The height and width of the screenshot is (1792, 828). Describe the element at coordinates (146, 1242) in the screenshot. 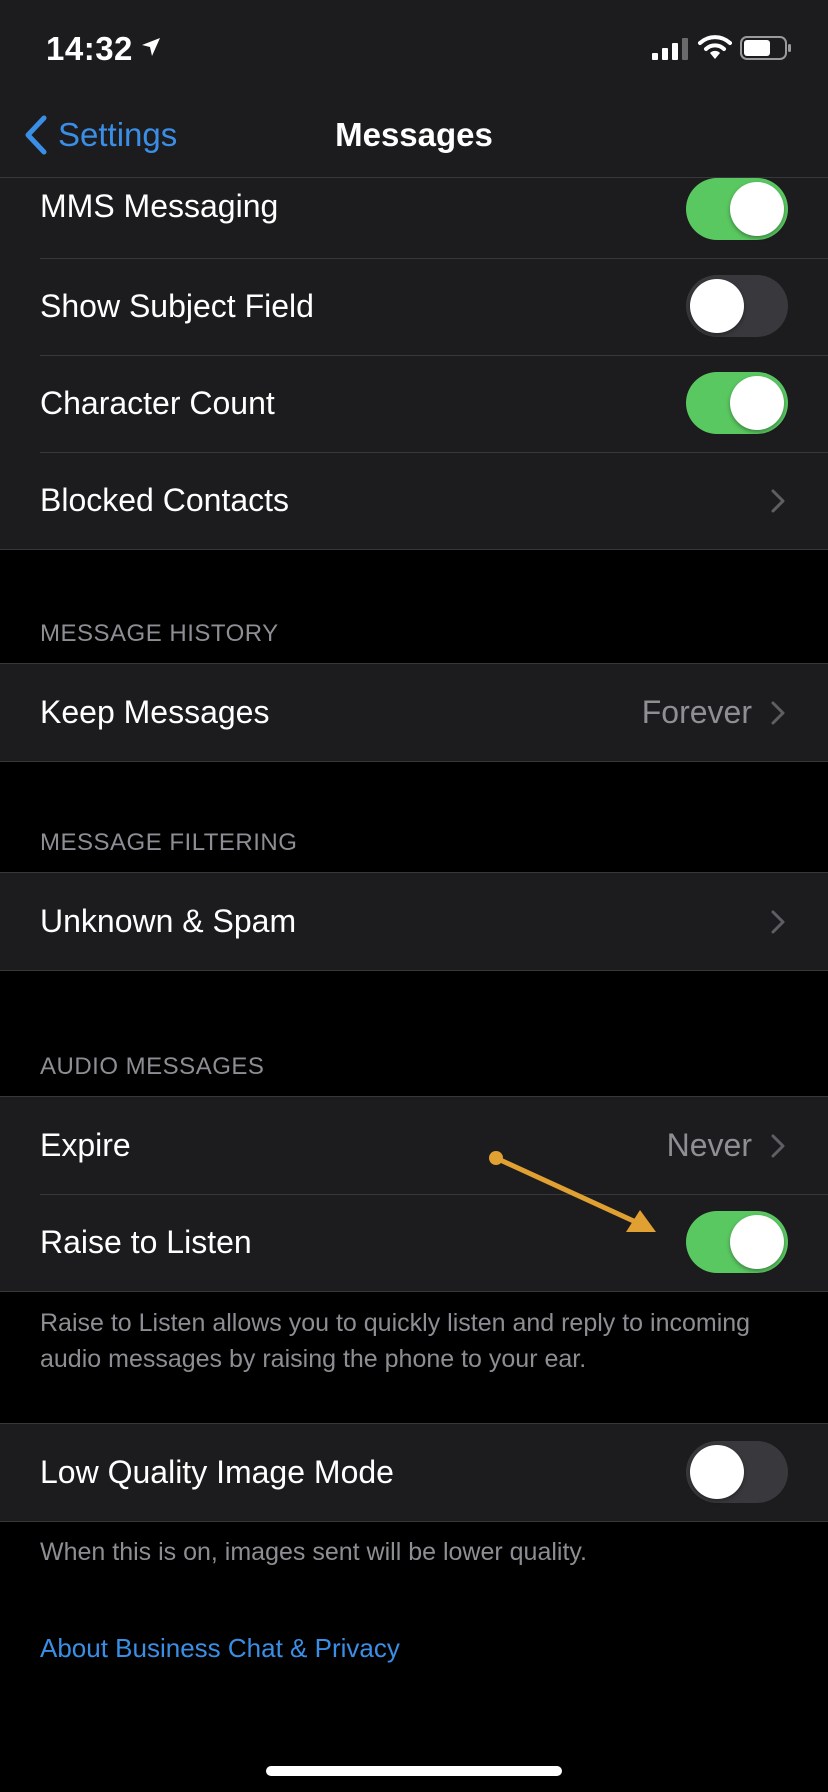

I see `raise-to-listen-label: Raise to Listen` at that location.